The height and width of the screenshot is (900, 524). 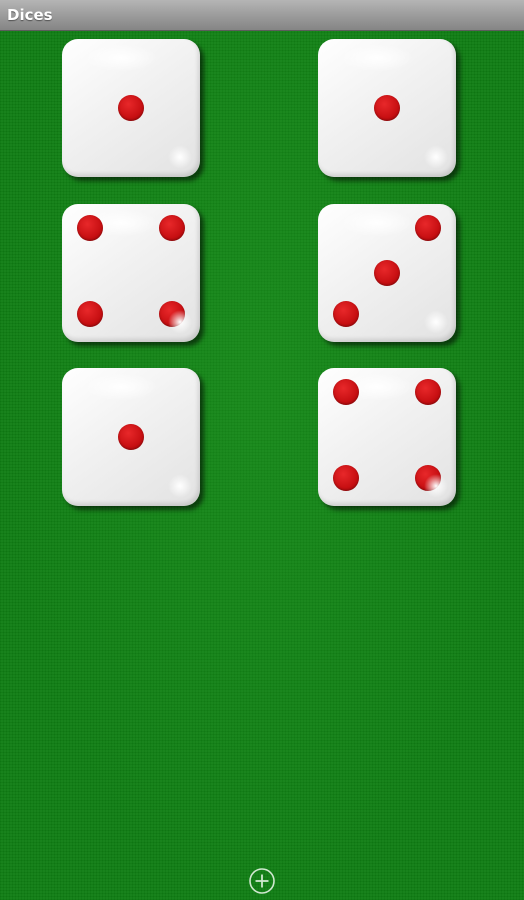 What do you see at coordinates (30, 15) in the screenshot?
I see `app-title: Dices` at bounding box center [30, 15].